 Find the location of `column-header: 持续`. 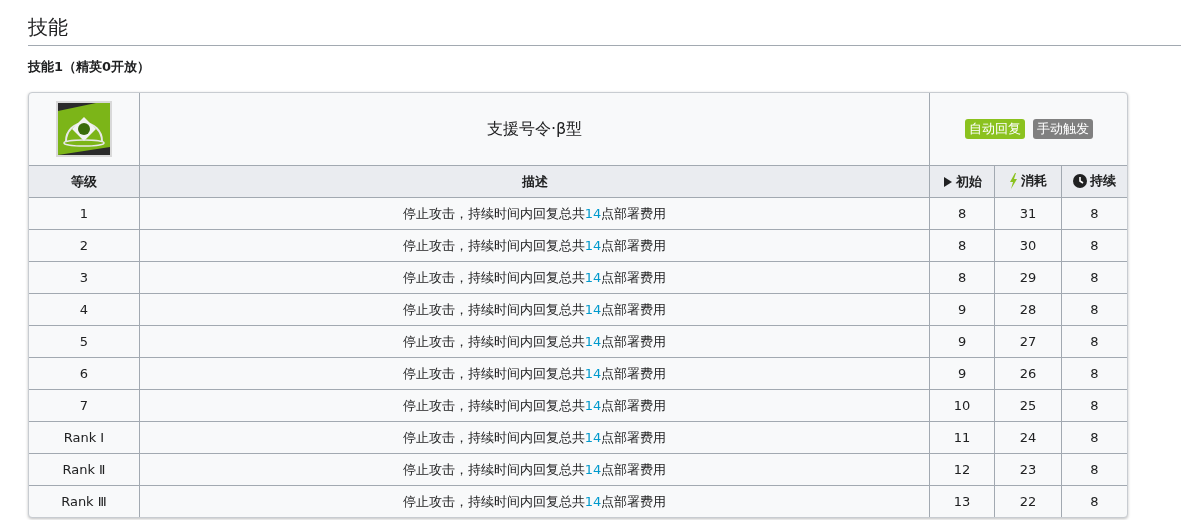

column-header: 持续 is located at coordinates (1103, 181).